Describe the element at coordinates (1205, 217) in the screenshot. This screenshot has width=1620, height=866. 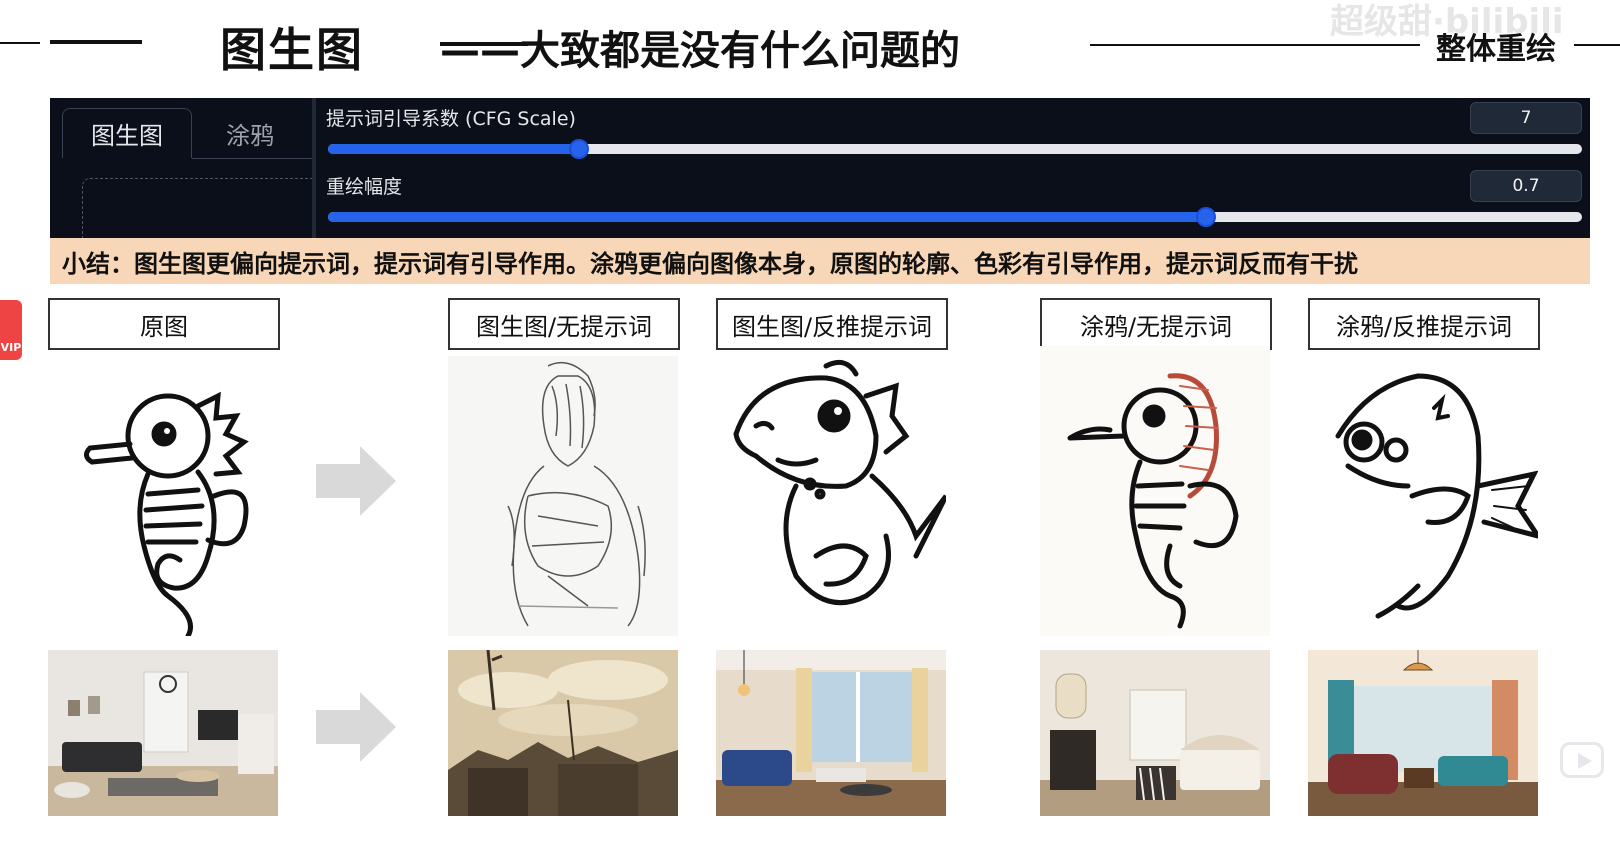
I see `denoise-thumb` at that location.